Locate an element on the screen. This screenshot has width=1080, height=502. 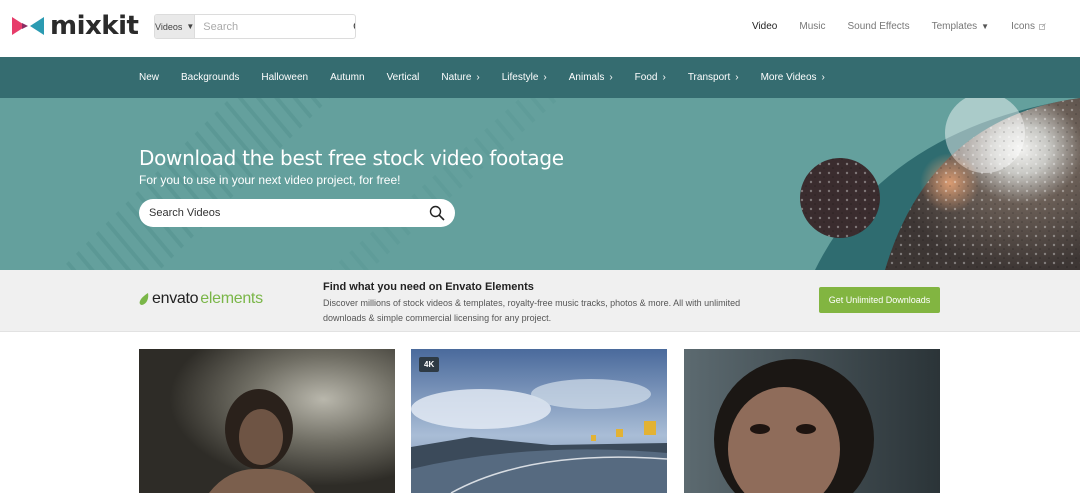
category-label: Transport is located at coordinates (709, 77).